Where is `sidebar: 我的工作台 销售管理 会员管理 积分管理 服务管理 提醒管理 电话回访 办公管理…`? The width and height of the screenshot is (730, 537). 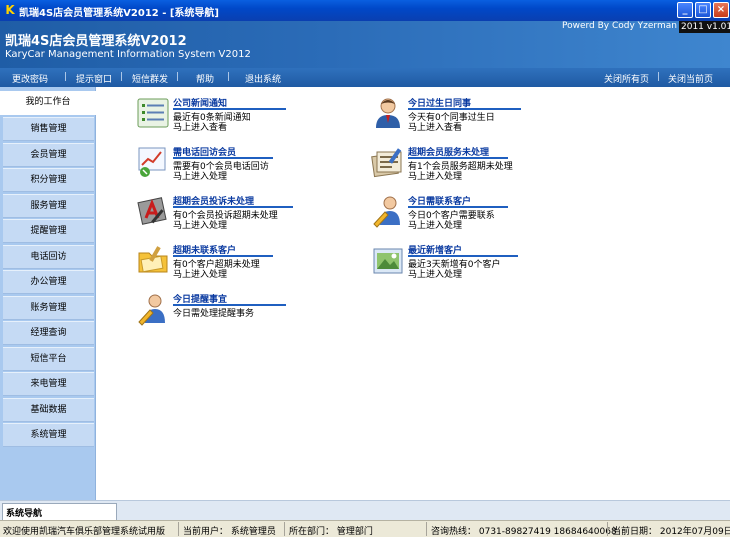 sidebar: 我的工作台 销售管理 会员管理 积分管理 服务管理 提醒管理 电话回访 办公管理… is located at coordinates (48, 293).